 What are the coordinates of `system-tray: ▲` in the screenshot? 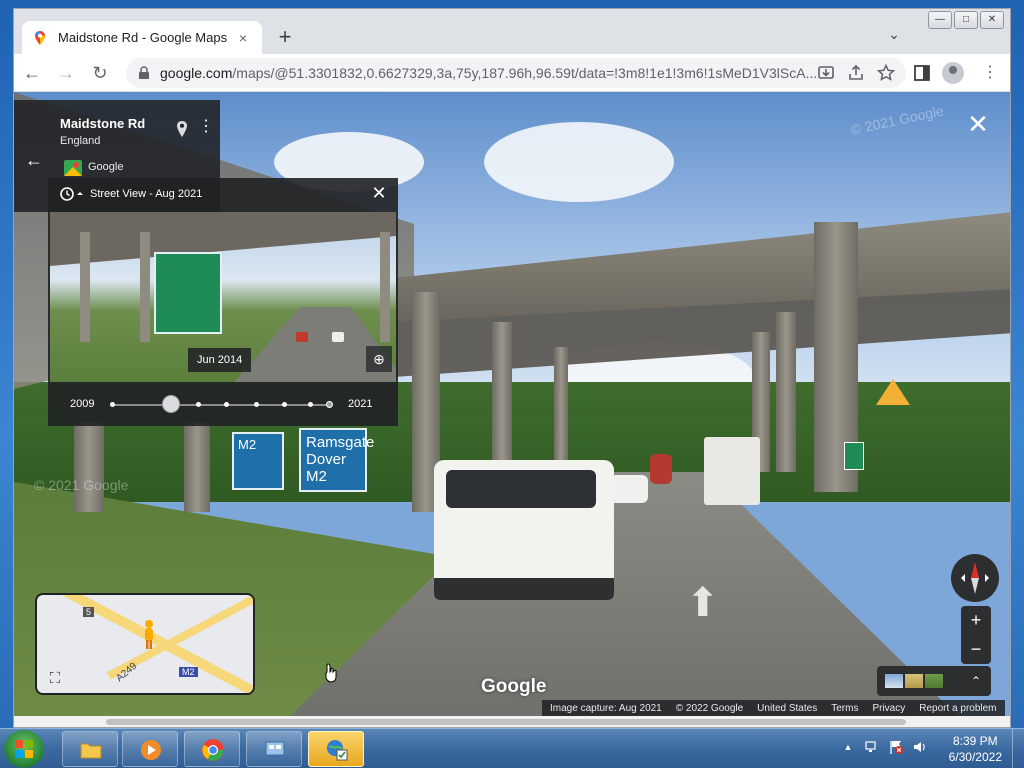 It's located at (884, 747).